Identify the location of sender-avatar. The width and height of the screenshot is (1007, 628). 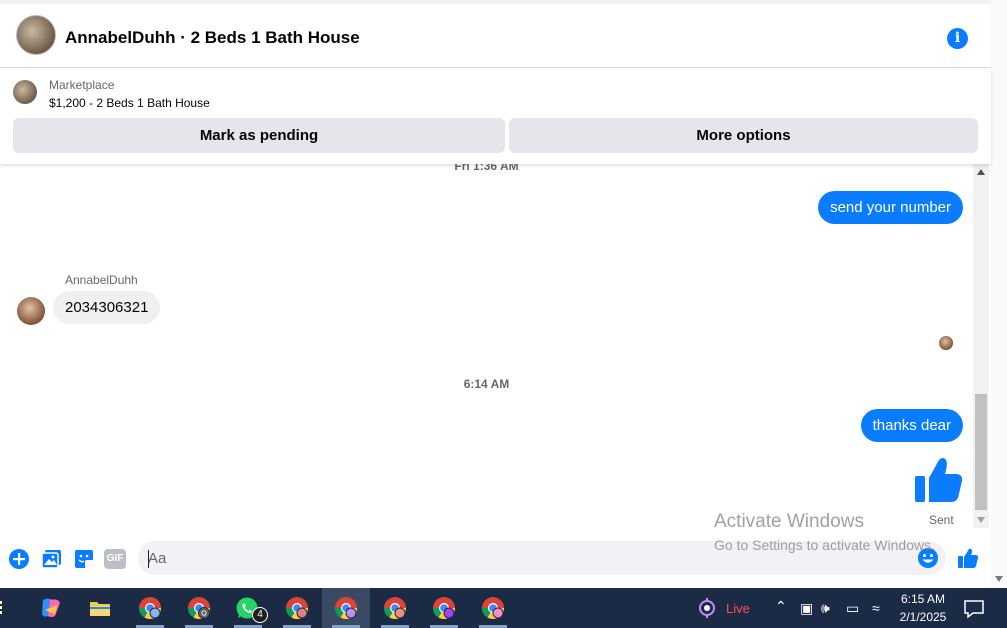
(31, 311).